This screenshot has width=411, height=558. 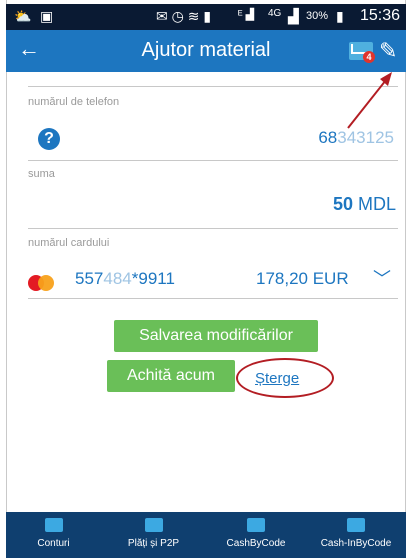 I want to click on page-title: Ajutor material, so click(x=206, y=50).